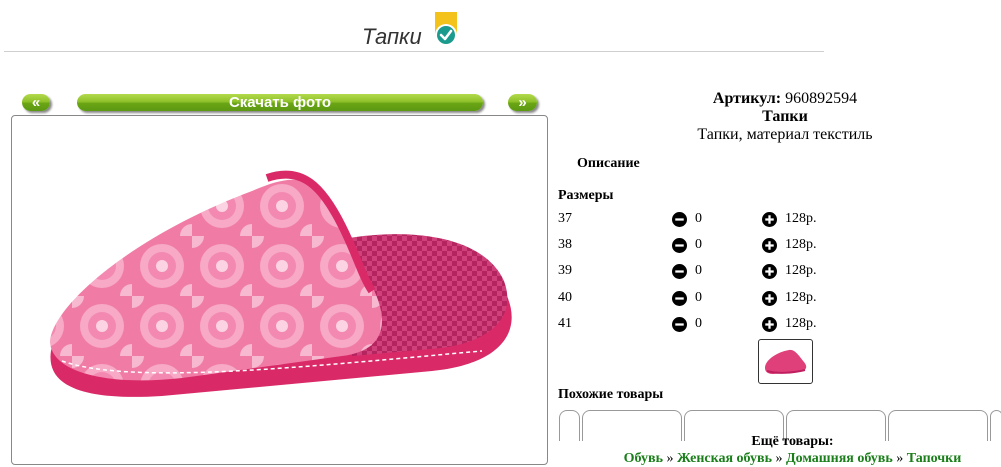 This screenshot has width=1001, height=467. I want to click on size-value: 39, so click(565, 270).